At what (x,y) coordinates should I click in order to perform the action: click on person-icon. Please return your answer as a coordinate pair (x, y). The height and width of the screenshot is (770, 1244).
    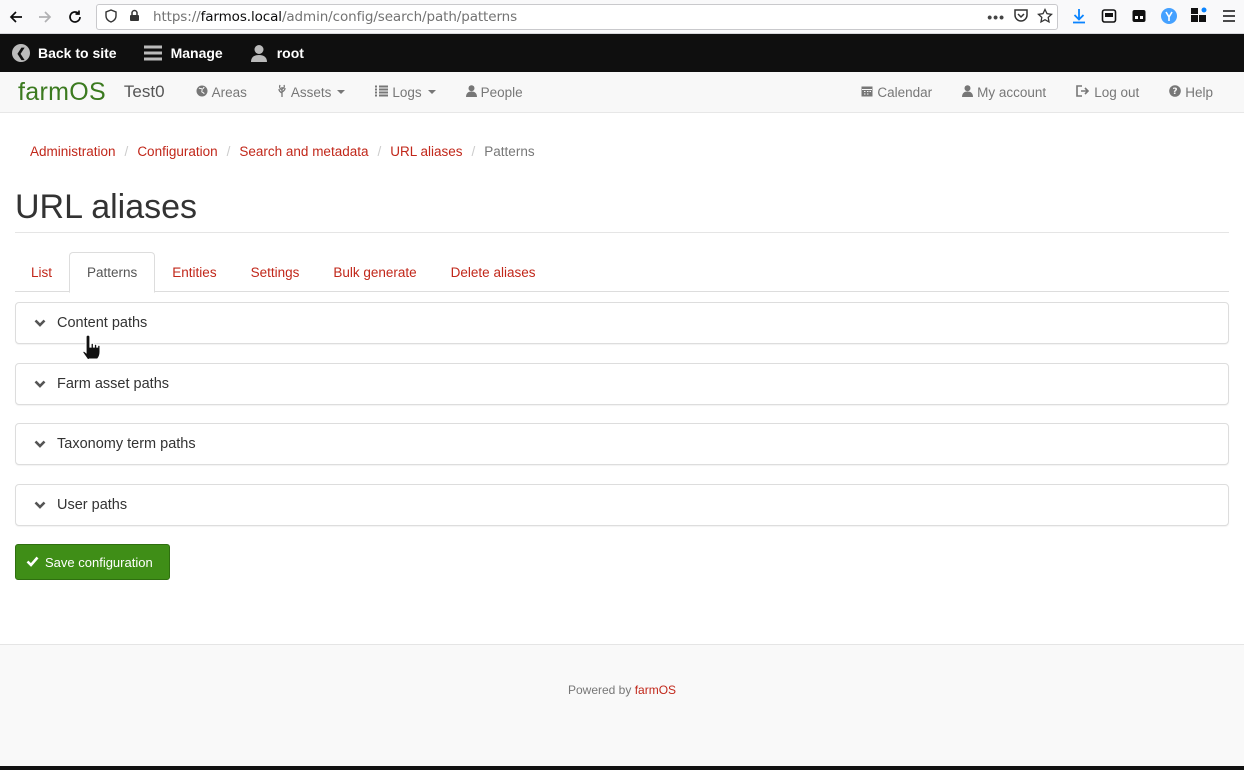
    Looking at the image, I should click on (259, 53).